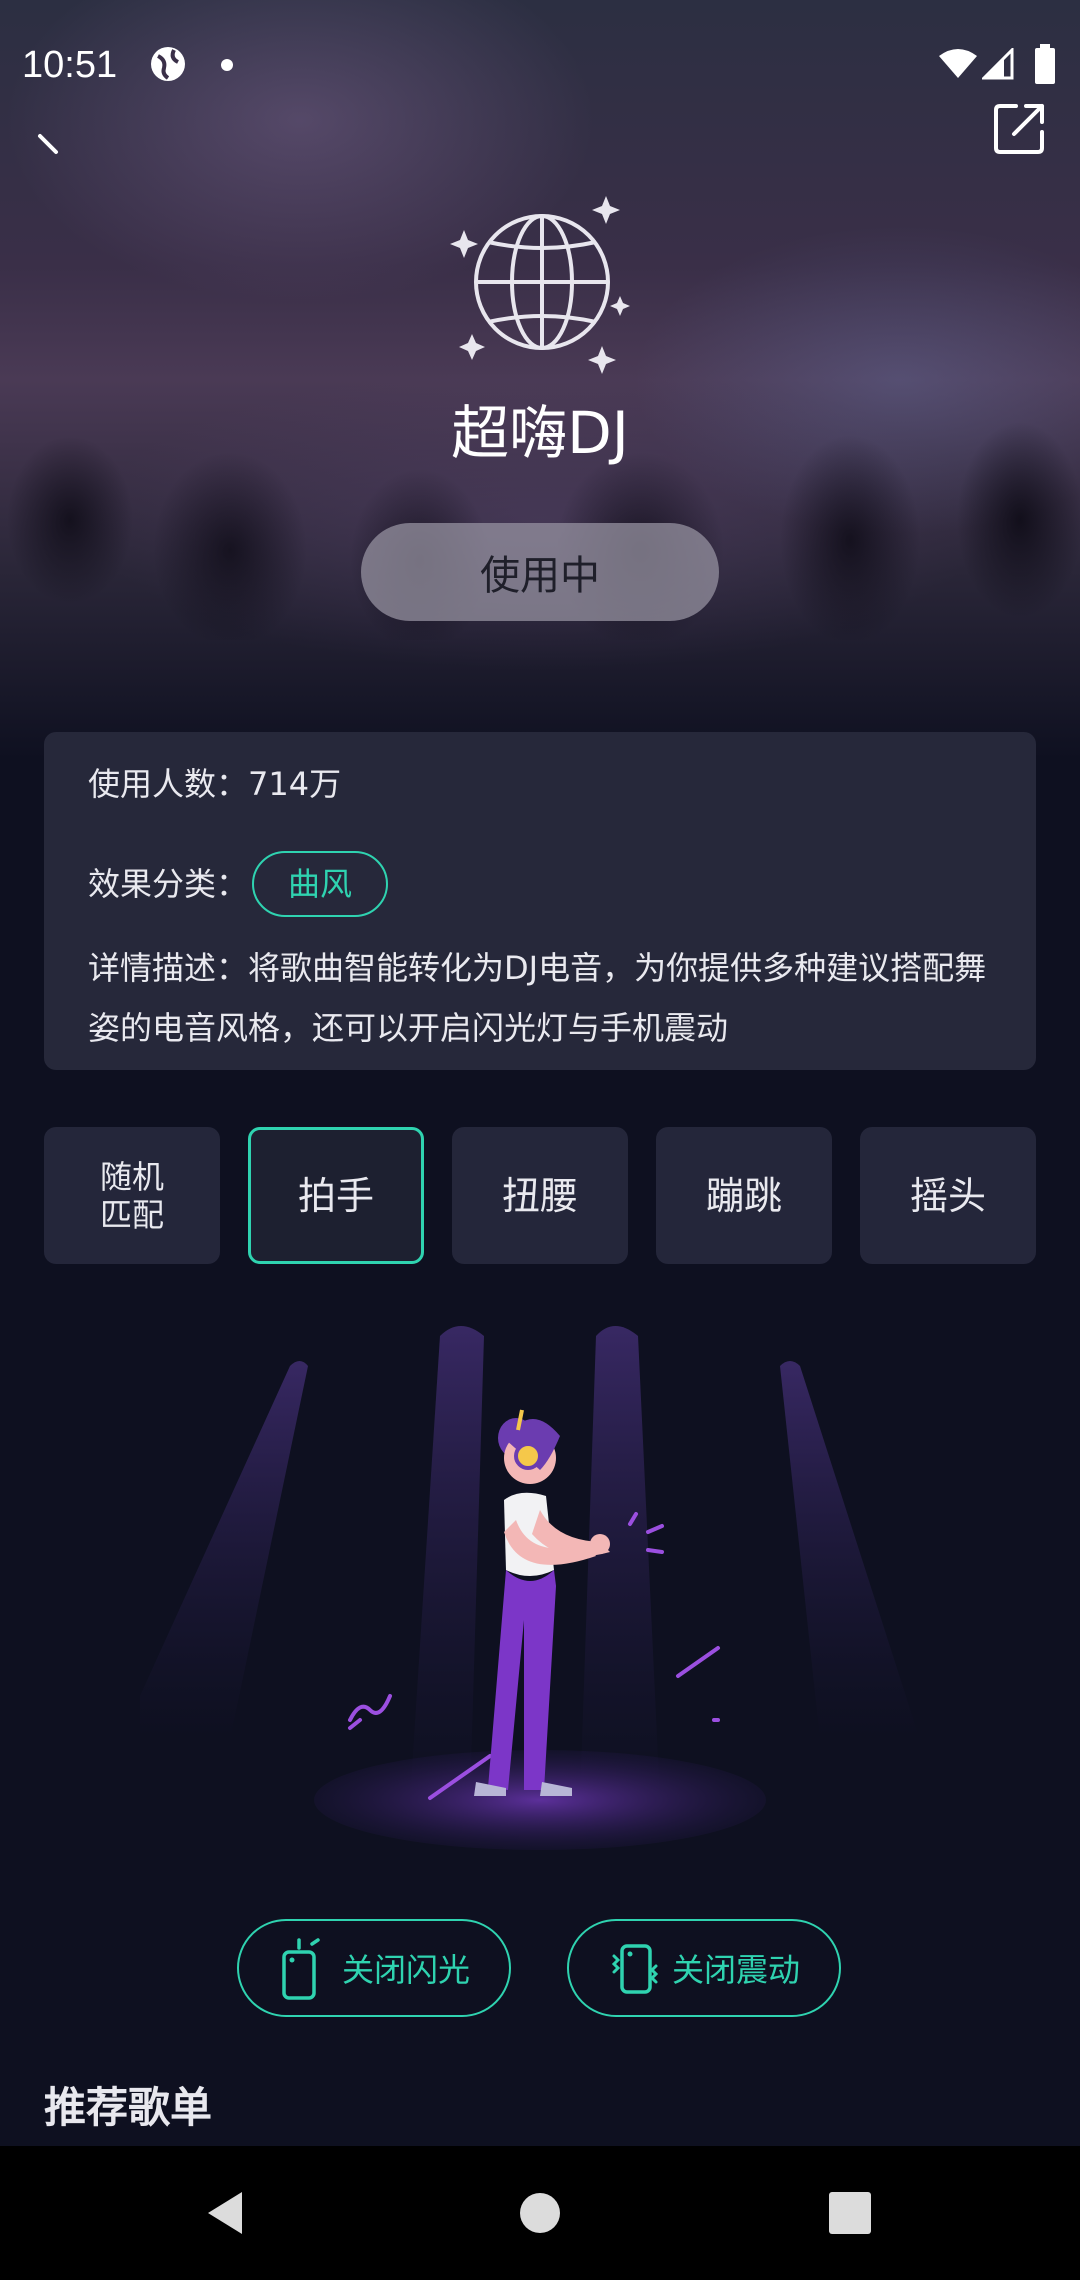 This screenshot has width=1080, height=2280. What do you see at coordinates (735, 1970) in the screenshot?
I see `close-vibrate-label: 关闭震动` at bounding box center [735, 1970].